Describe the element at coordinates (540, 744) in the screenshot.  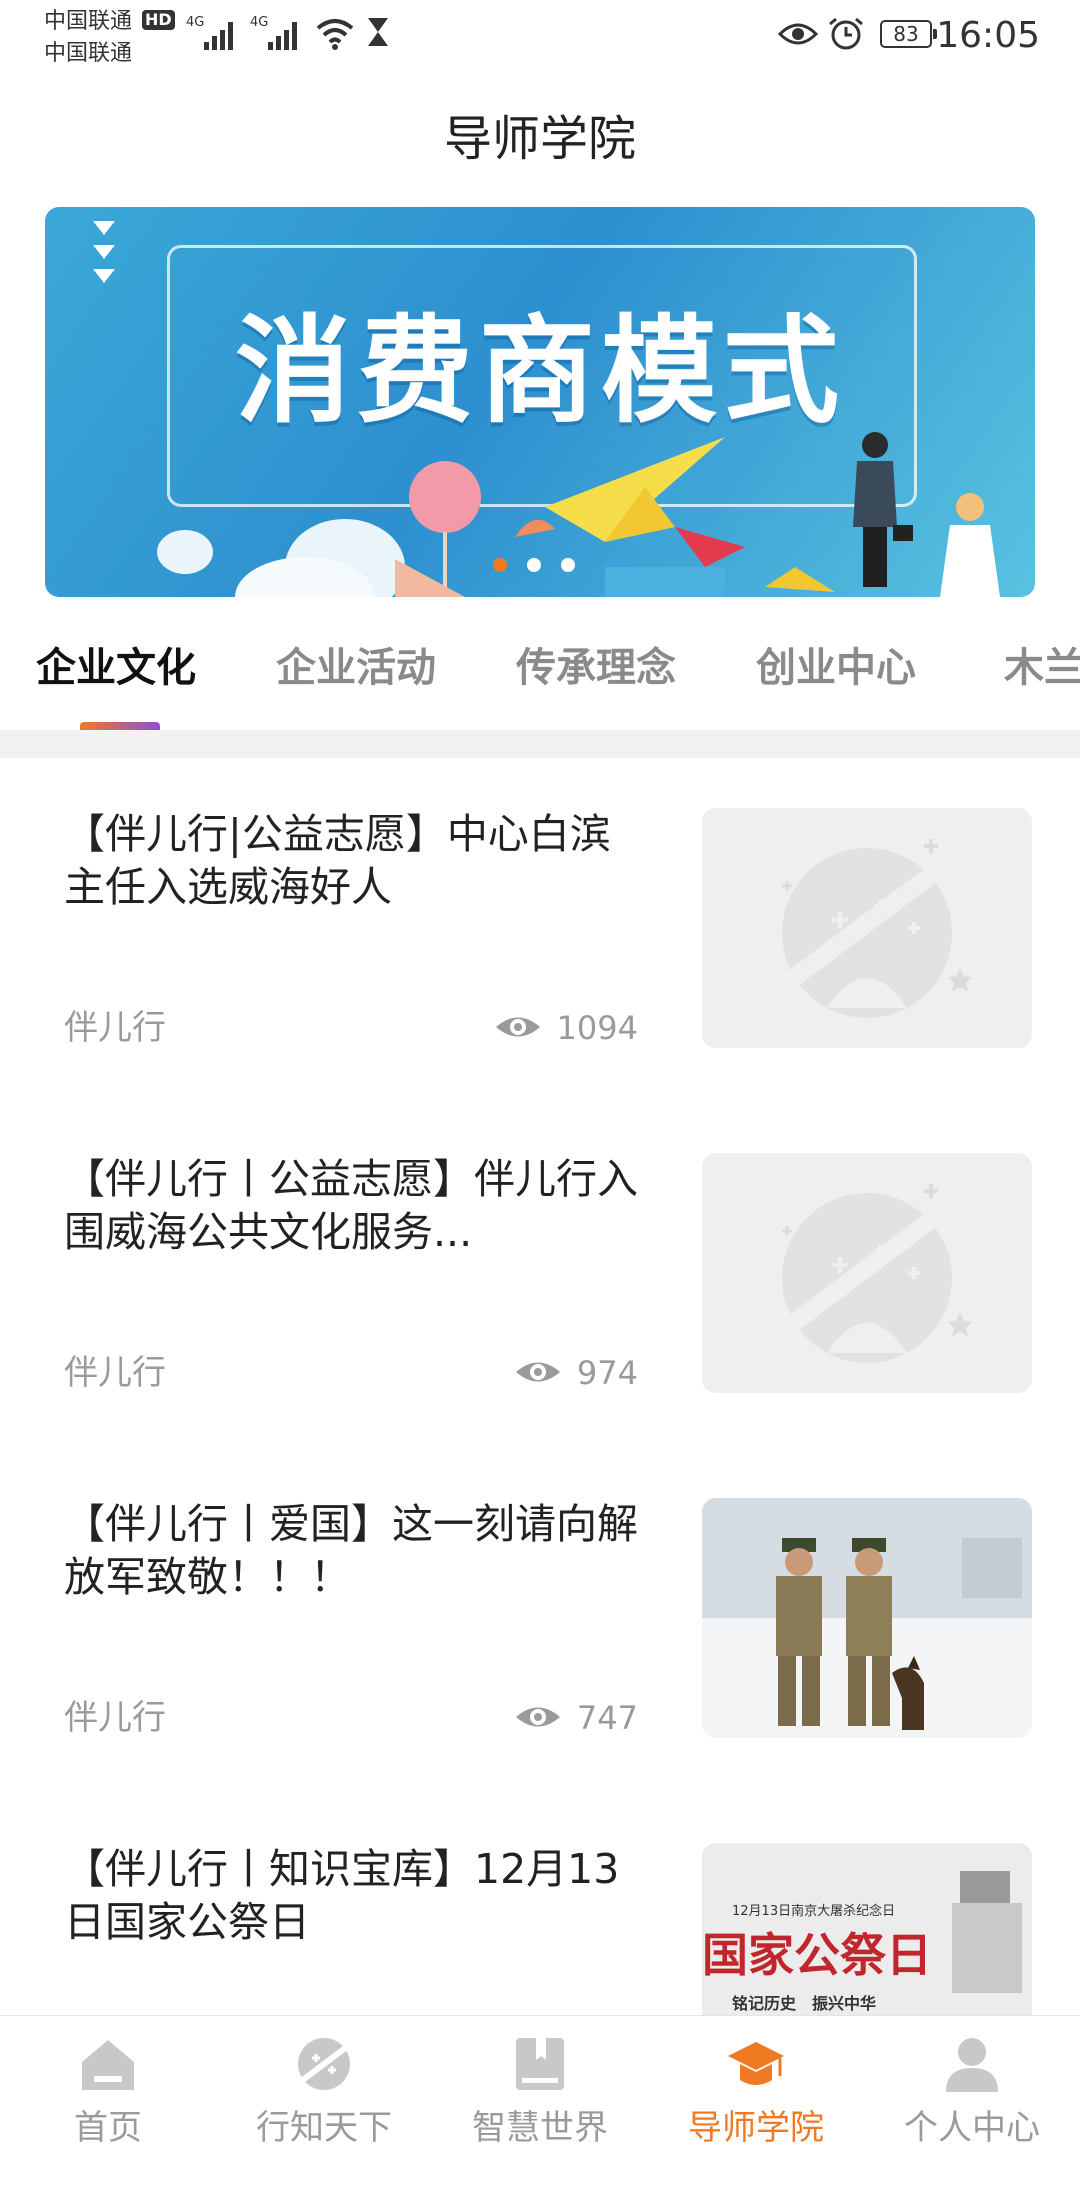
I see `section-divider` at that location.